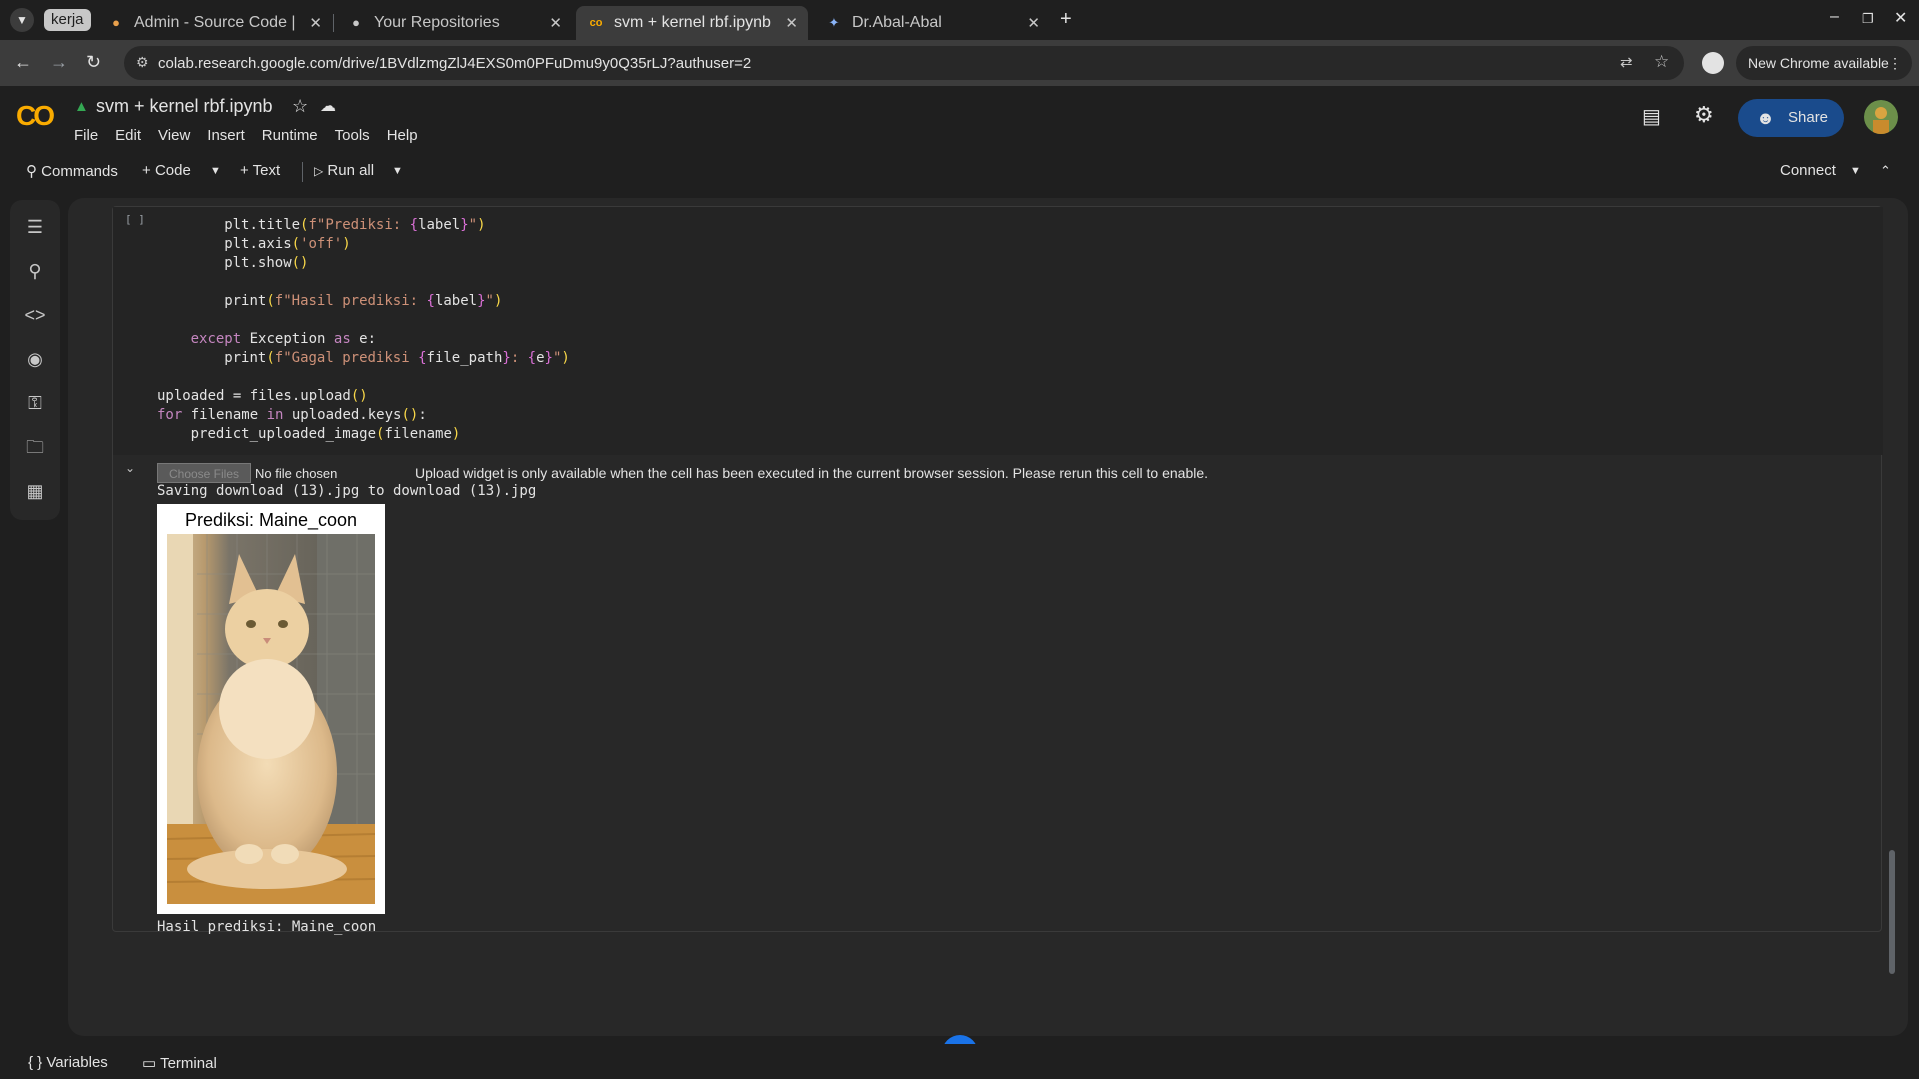 Image resolution: width=1919 pixels, height=1079 pixels. What do you see at coordinates (184, 106) in the screenshot?
I see `notebook-title: svm + kernel rbf.ipynb` at bounding box center [184, 106].